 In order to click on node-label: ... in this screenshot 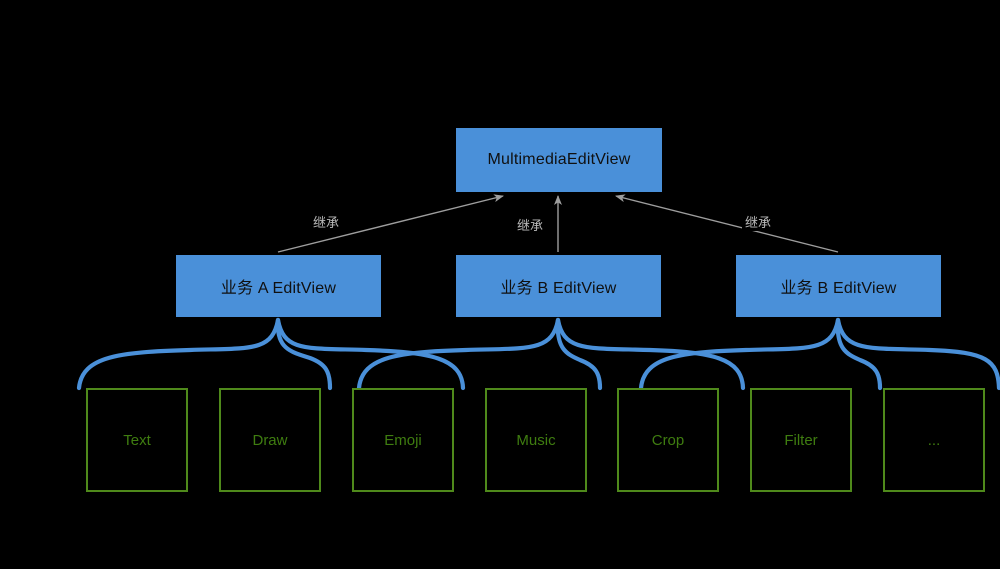, I will do `click(934, 440)`.